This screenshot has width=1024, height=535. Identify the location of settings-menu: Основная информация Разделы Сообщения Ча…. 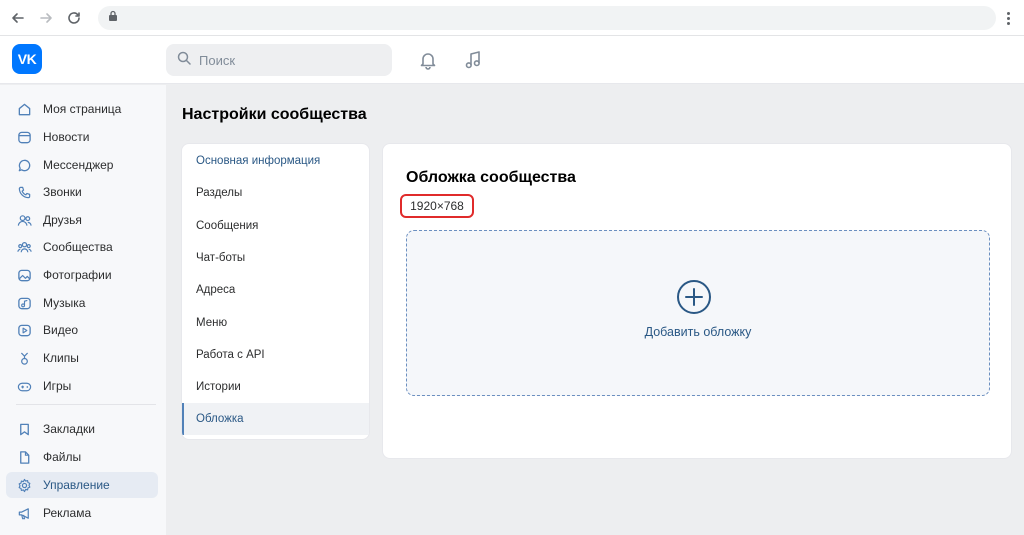
(275, 291).